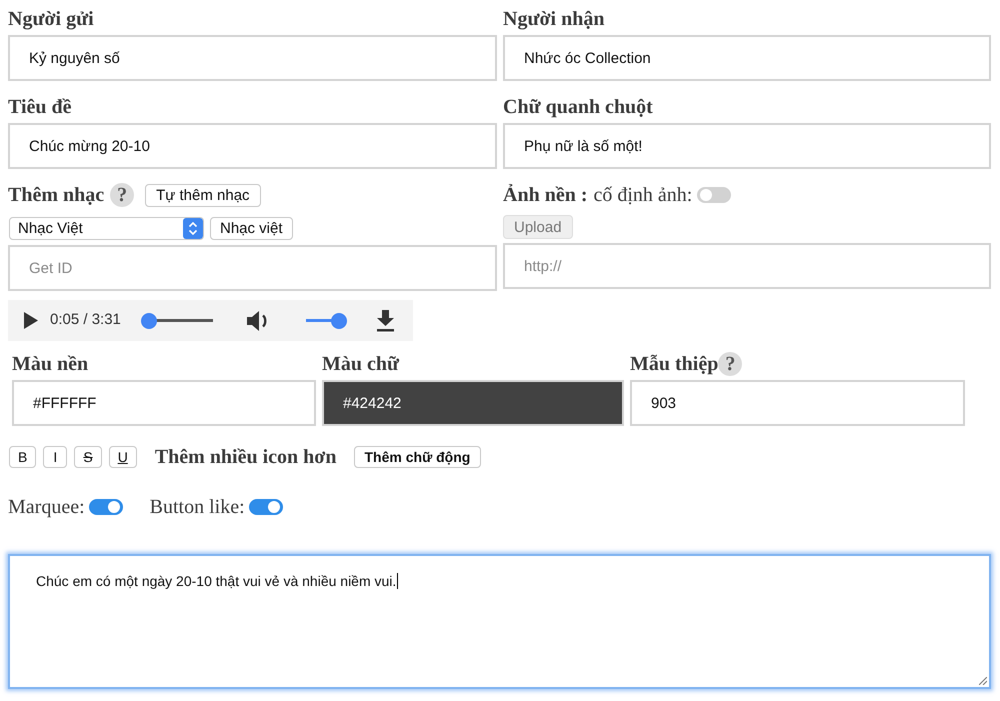 Image resolution: width=1000 pixels, height=701 pixels. Describe the element at coordinates (40, 107) in the screenshot. I see `field-label: Tiêu đề` at that location.